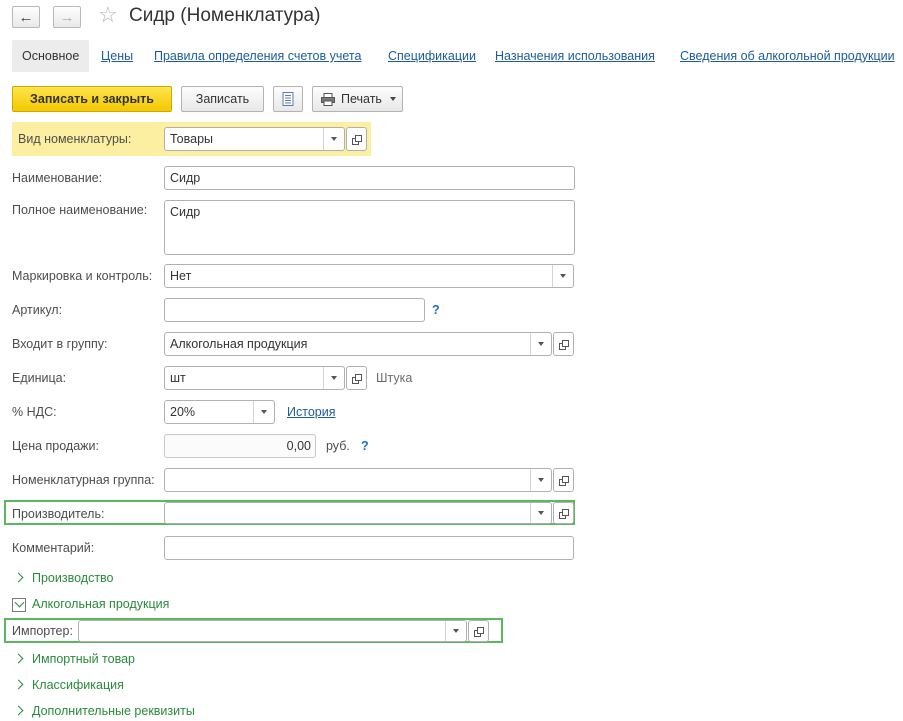 The width and height of the screenshot is (903, 721). I want to click on unit-hint: Штука, so click(394, 378).